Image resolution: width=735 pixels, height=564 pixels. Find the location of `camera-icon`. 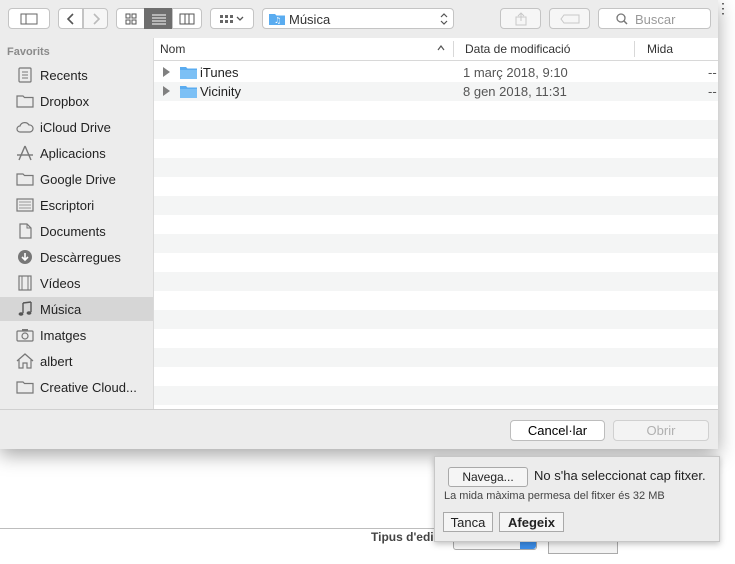

camera-icon is located at coordinates (25, 335).